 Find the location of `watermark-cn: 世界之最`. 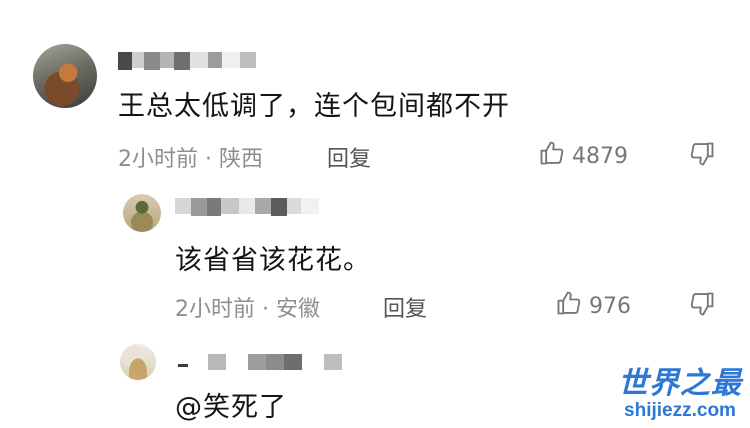

watermark-cn: 世界之最 is located at coordinates (680, 383).